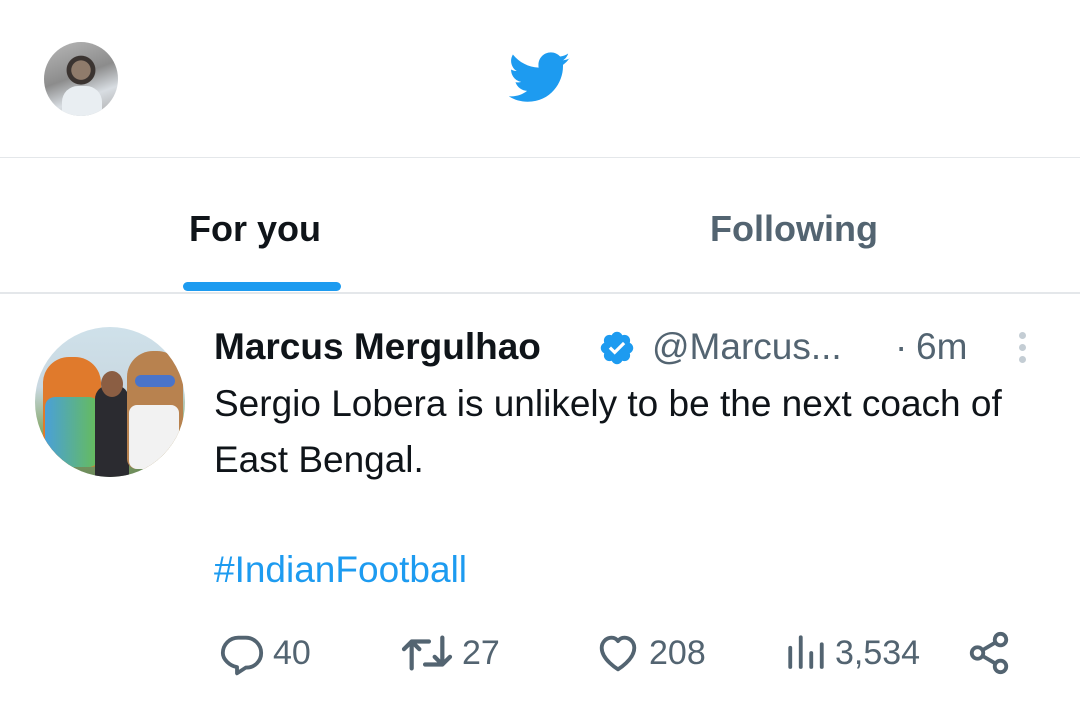  I want to click on like-button: 208, so click(650, 653).